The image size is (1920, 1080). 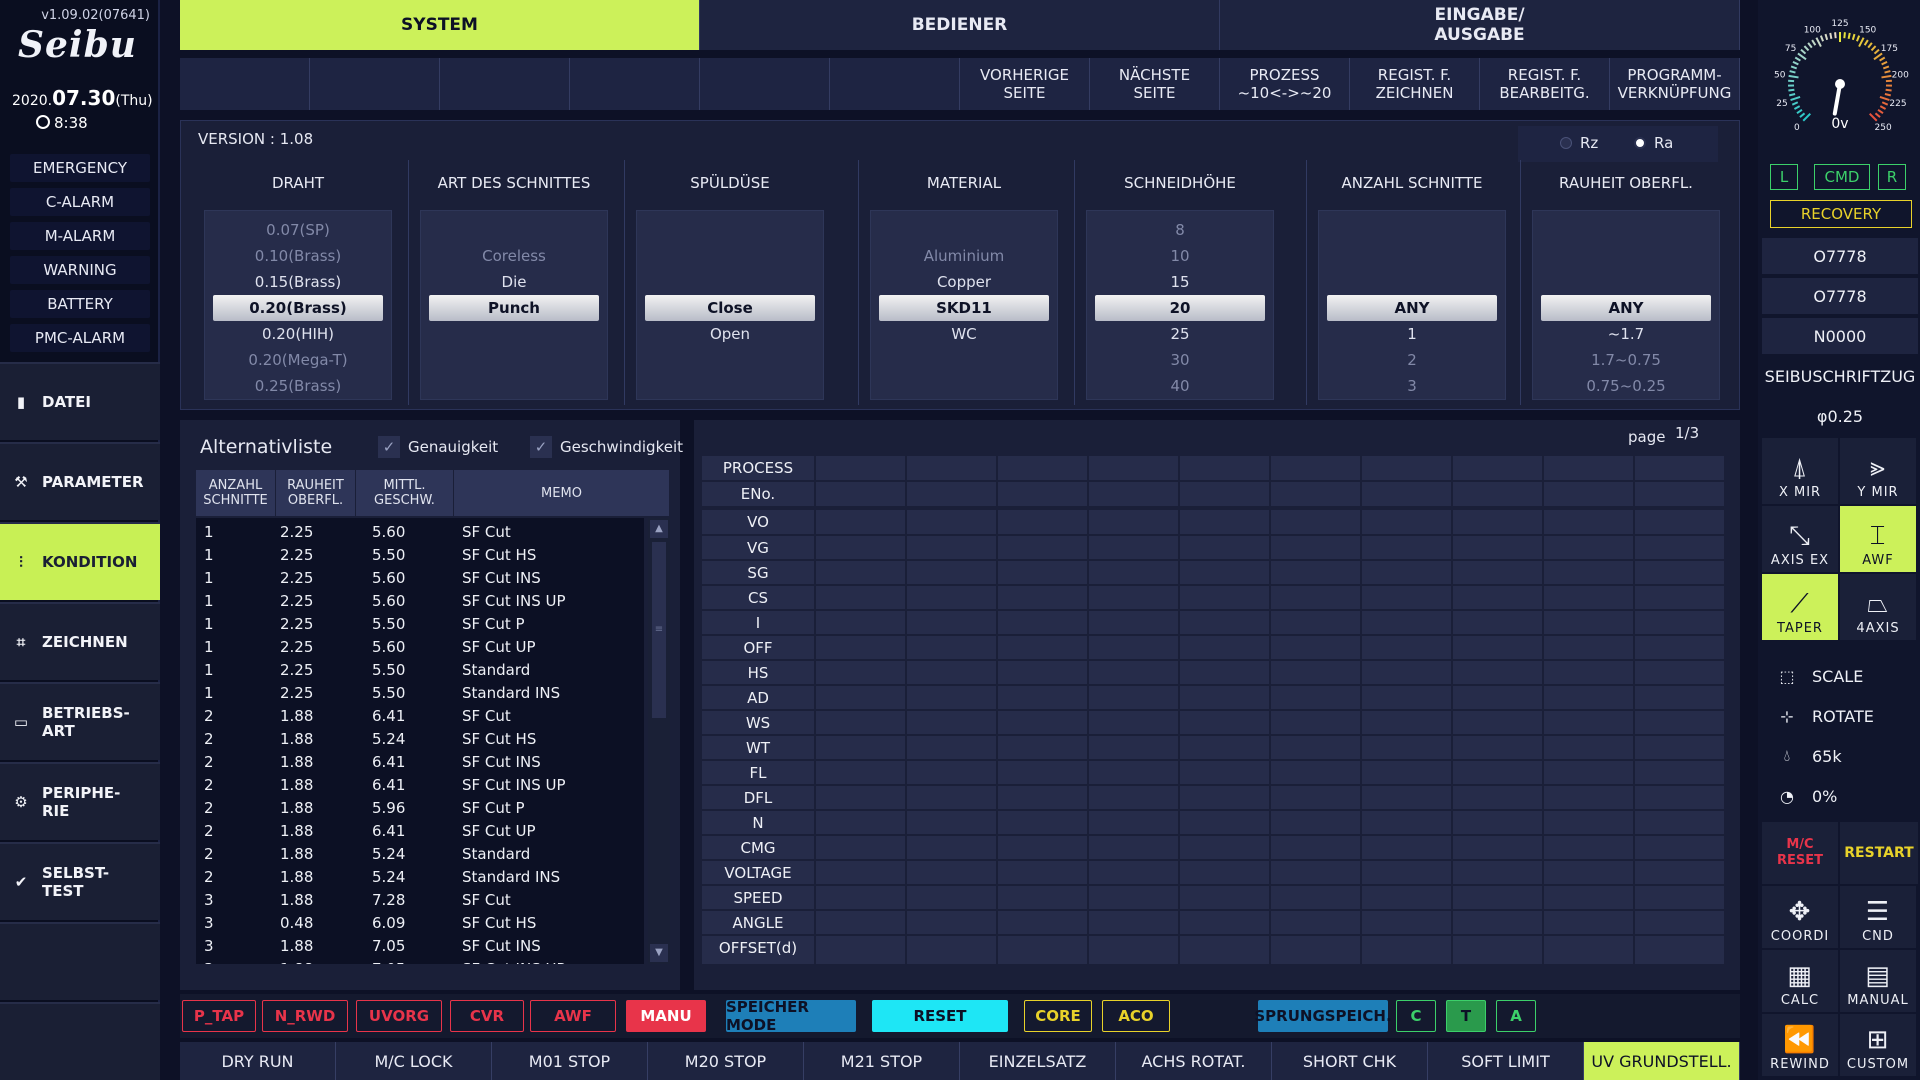 I want to click on table-row: 1 2.25 5.60 SF Cut INS UP, so click(x=420, y=600).